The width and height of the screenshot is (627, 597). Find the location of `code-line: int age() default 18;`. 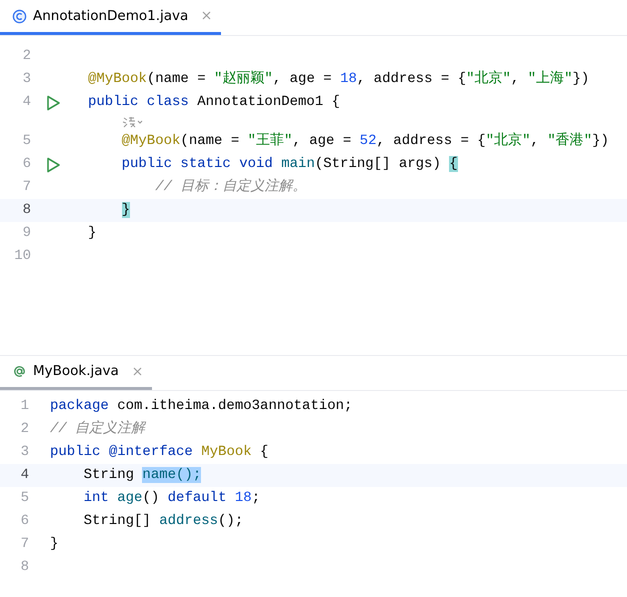

code-line: int age() default 18; is located at coordinates (171, 498).